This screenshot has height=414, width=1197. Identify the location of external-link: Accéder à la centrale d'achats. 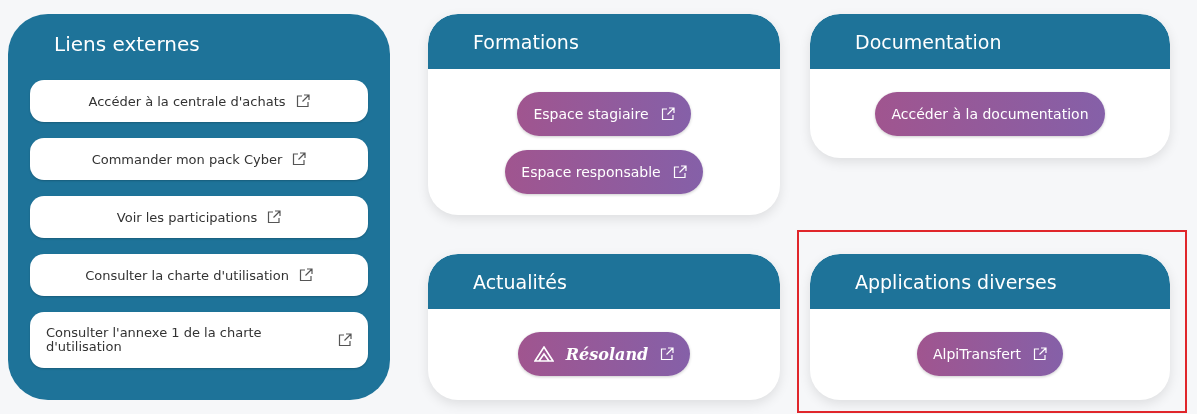
(199, 101).